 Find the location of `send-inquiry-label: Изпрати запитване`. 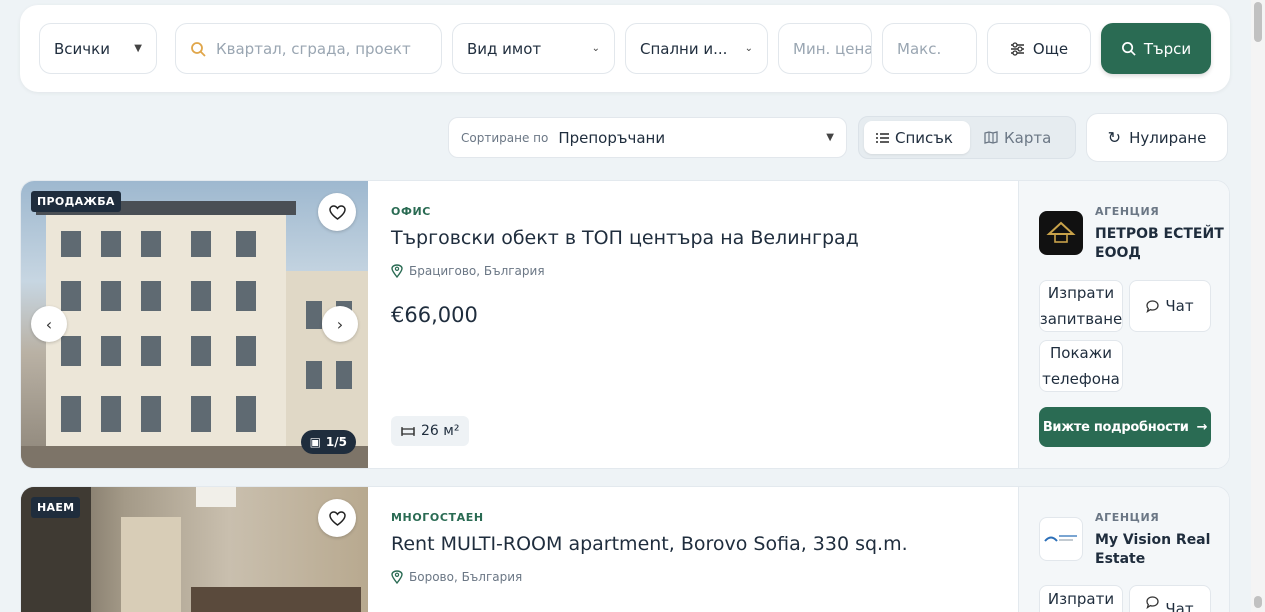

send-inquiry-label: Изпрати запитване is located at coordinates (1081, 306).